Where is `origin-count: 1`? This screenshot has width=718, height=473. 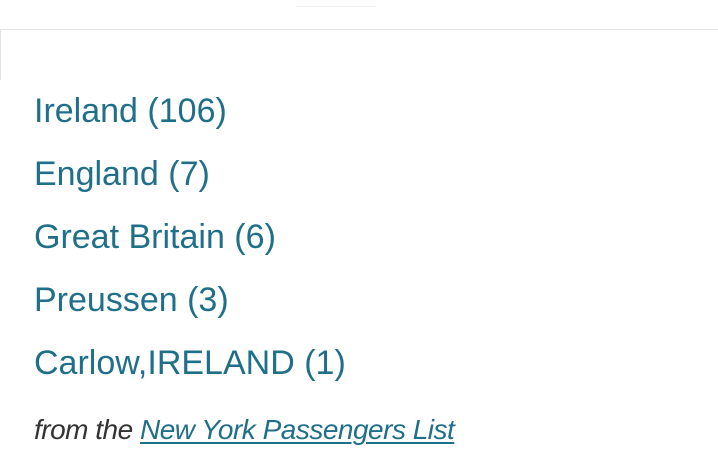
origin-count: 1 is located at coordinates (320, 363).